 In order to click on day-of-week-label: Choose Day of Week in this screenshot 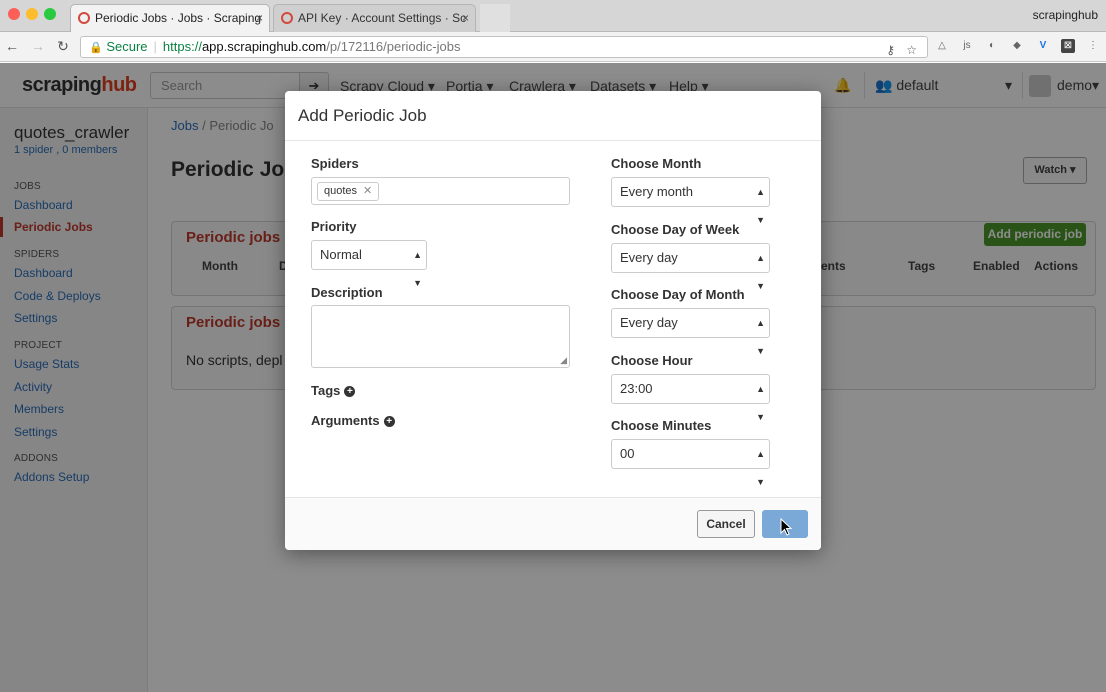, I will do `click(675, 229)`.